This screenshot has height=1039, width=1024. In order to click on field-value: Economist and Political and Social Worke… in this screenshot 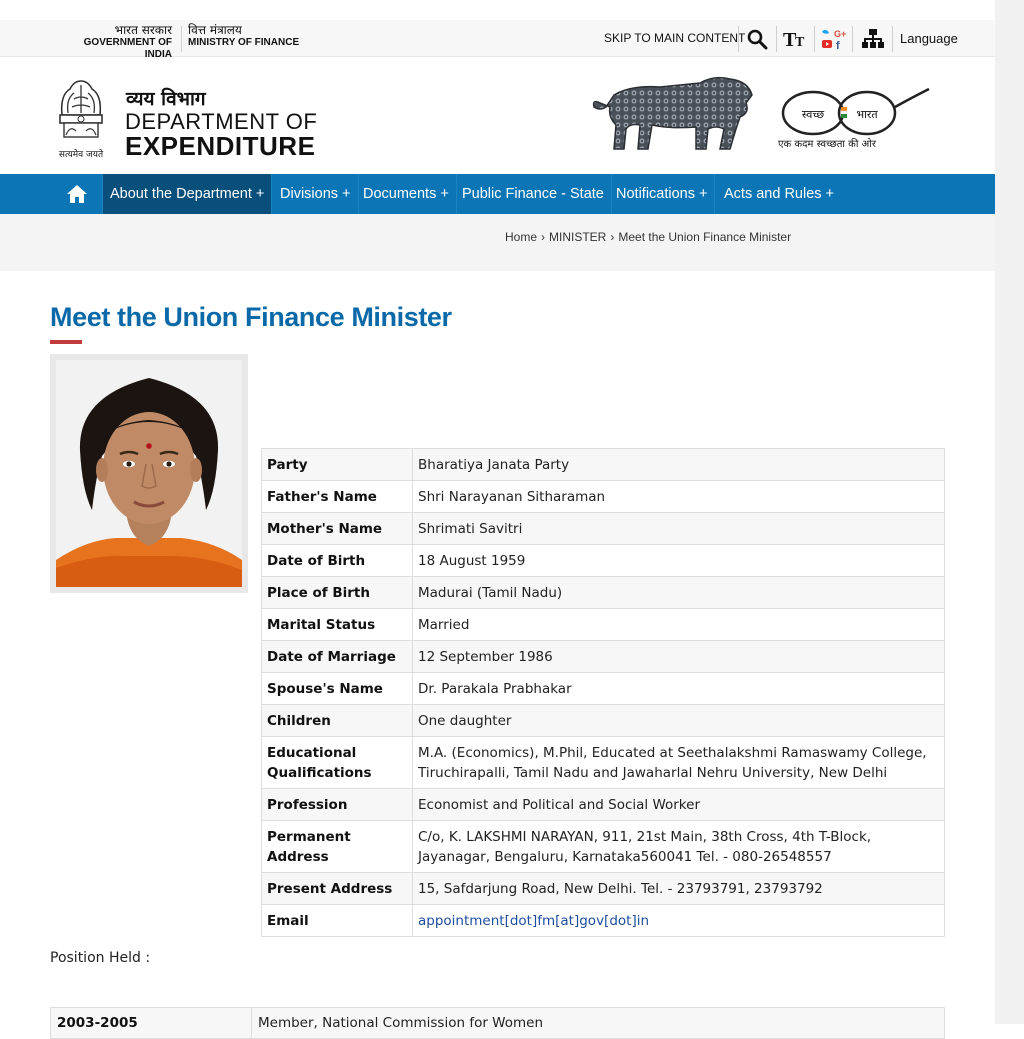, I will do `click(678, 804)`.